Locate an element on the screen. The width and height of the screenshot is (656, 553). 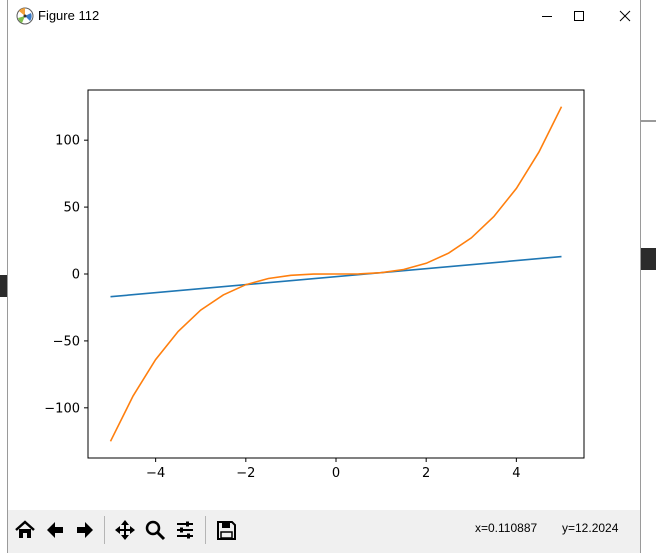
x-tick-label: 0 is located at coordinates (336, 473).